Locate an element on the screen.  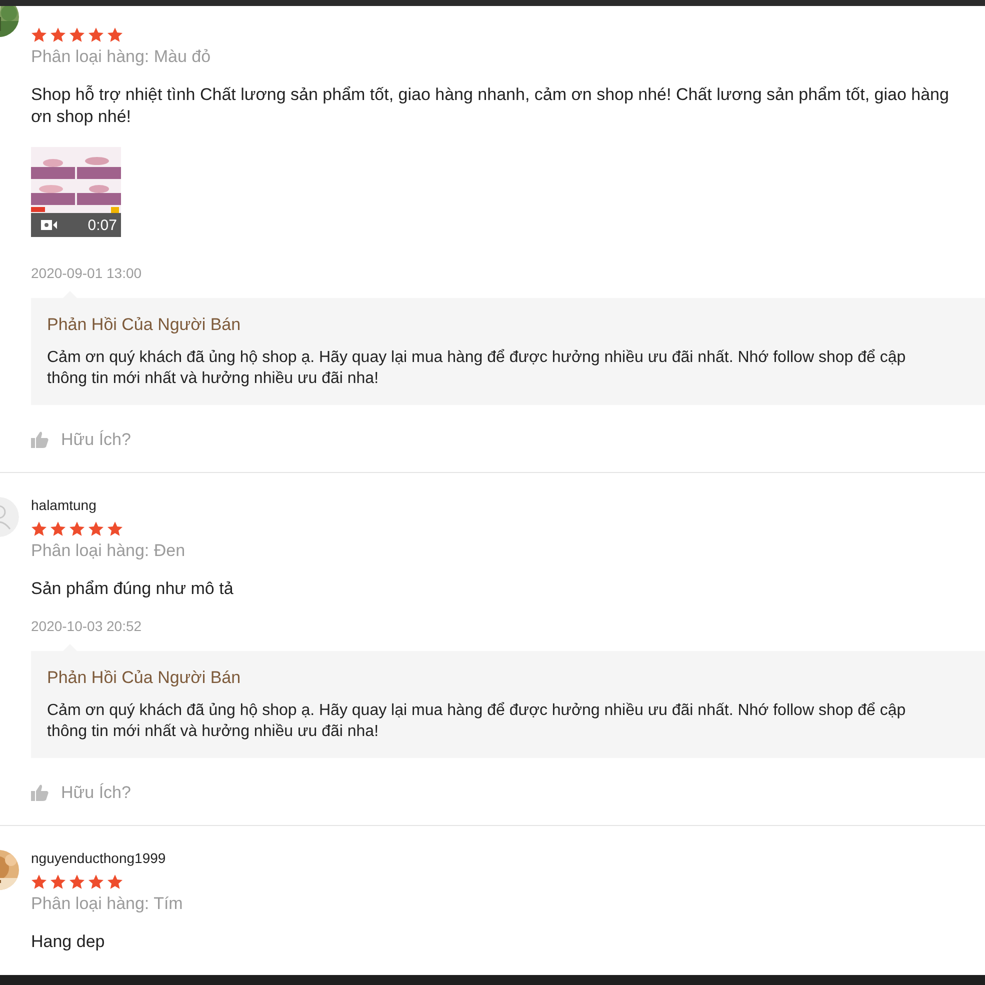
variation-label: Phân loại hàng: Đen is located at coordinates (108, 551).